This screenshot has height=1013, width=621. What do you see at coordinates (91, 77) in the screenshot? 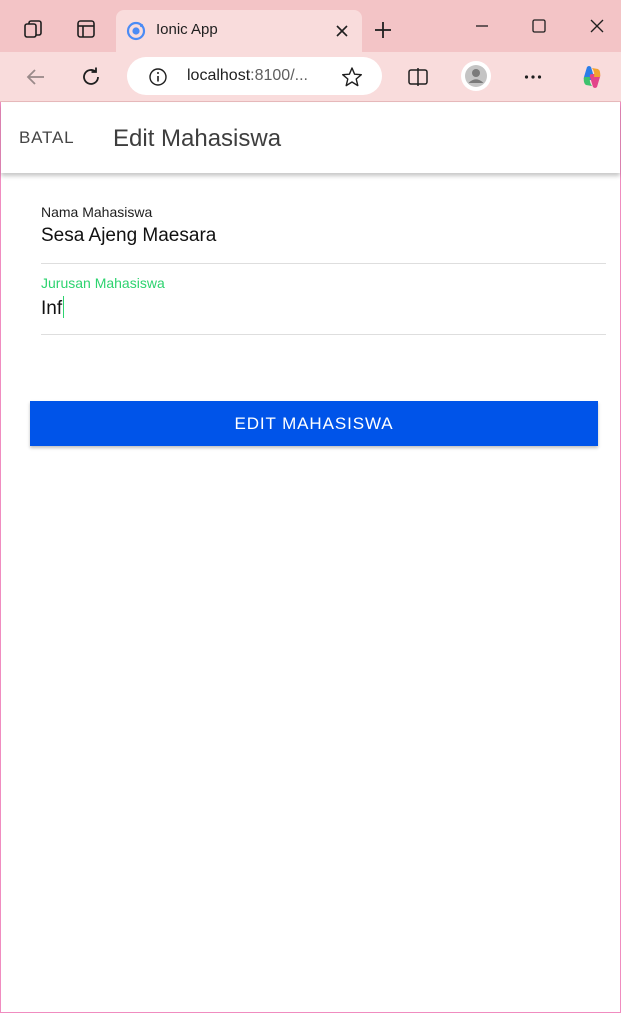
I see `refresh-icon` at bounding box center [91, 77].